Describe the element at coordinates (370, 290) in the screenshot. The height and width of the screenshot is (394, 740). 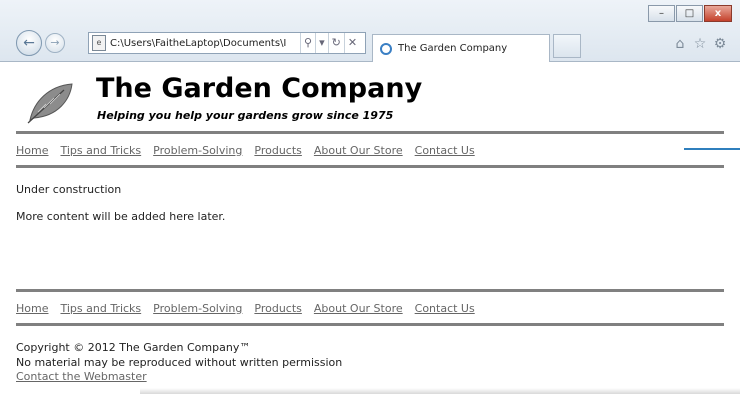
I see `footer-divider-top` at that location.